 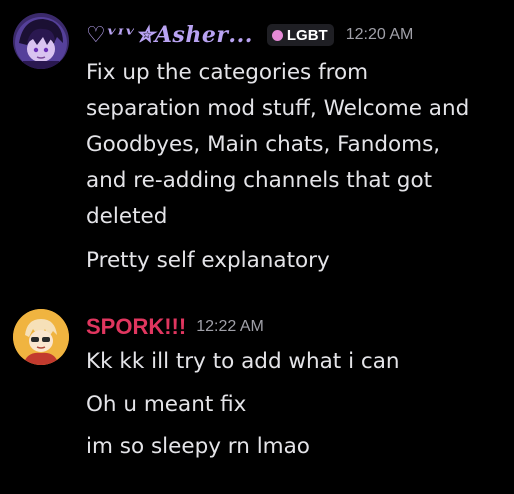 I want to click on role-tag: LGBT, so click(x=300, y=35).